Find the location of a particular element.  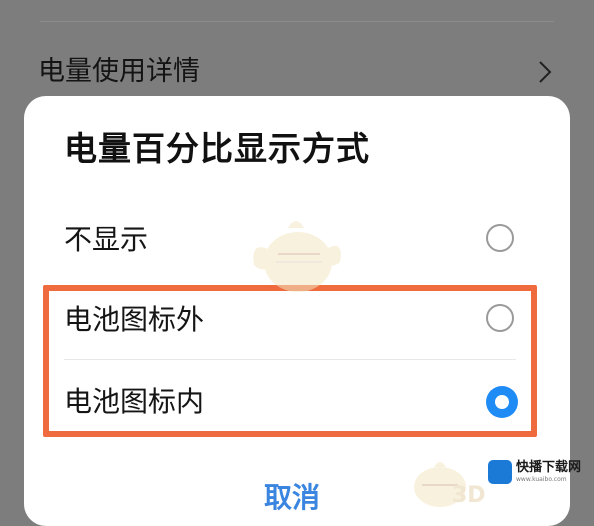

dialog-title: 电量百分比显示方式 is located at coordinates (217, 148).